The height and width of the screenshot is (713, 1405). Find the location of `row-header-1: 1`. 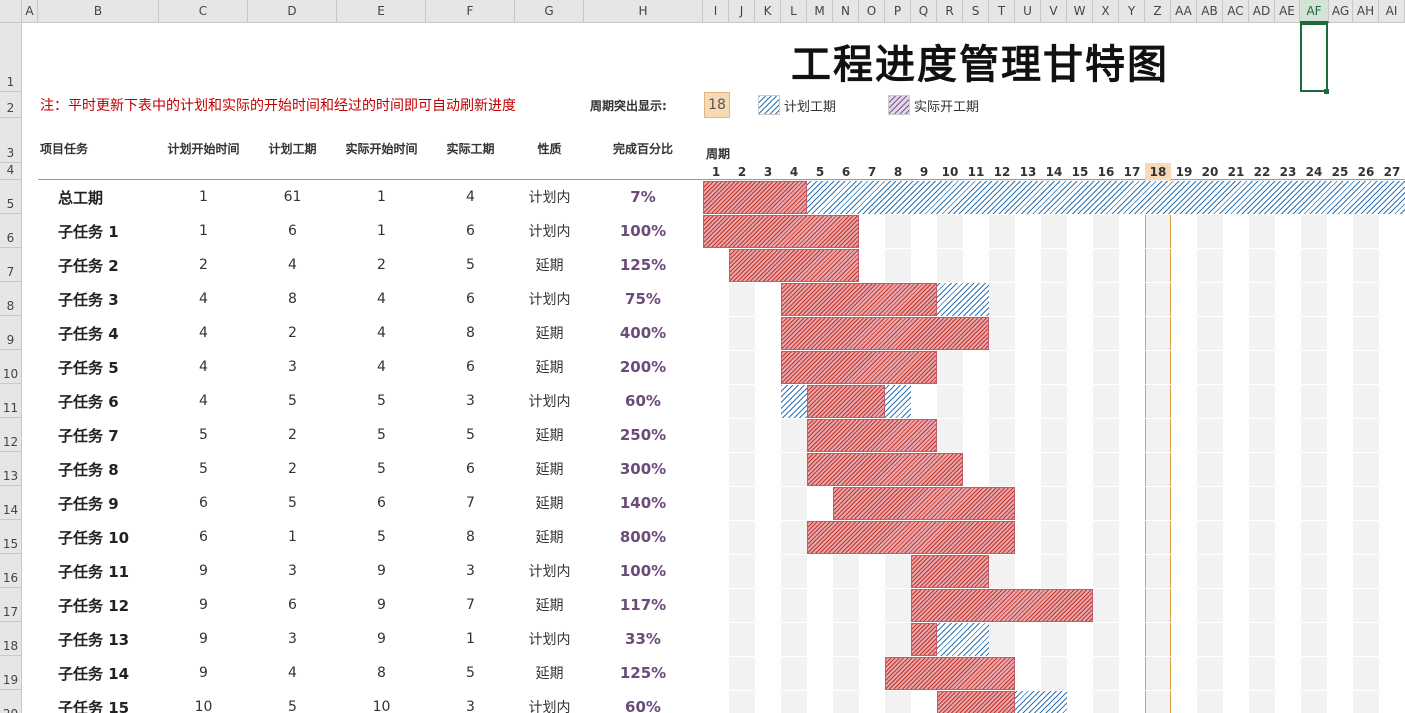

row-header-1: 1 is located at coordinates (11, 57).